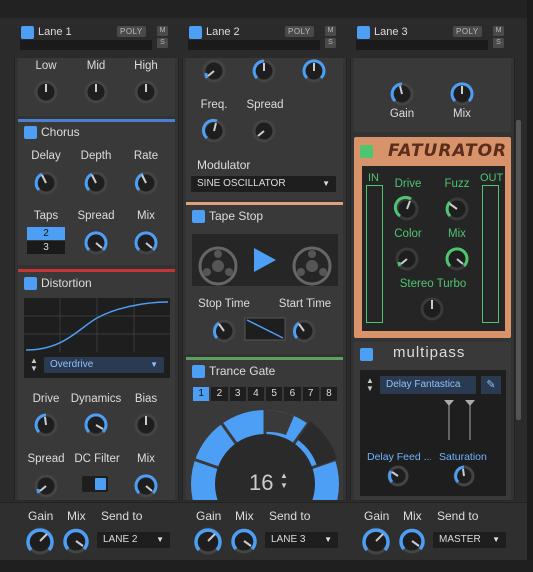 The width and height of the screenshot is (533, 572). What do you see at coordinates (265, 329) in the screenshot?
I see `tape-curve-display` at bounding box center [265, 329].